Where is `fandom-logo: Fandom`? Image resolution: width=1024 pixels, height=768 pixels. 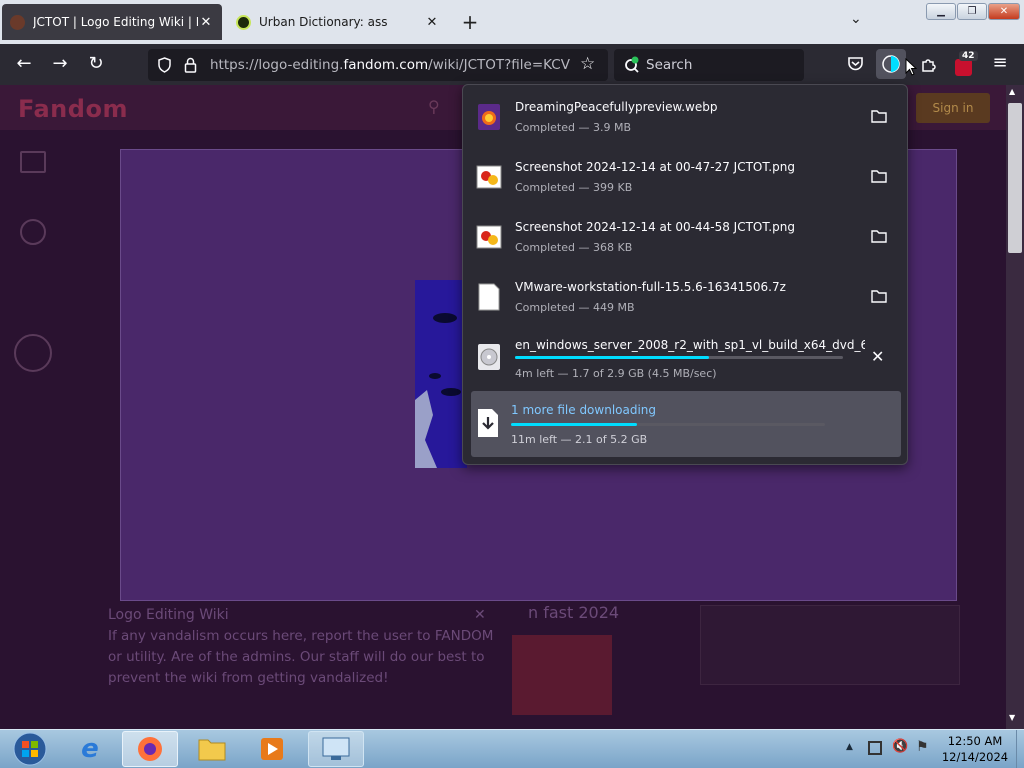 fandom-logo: Fandom is located at coordinates (73, 109).